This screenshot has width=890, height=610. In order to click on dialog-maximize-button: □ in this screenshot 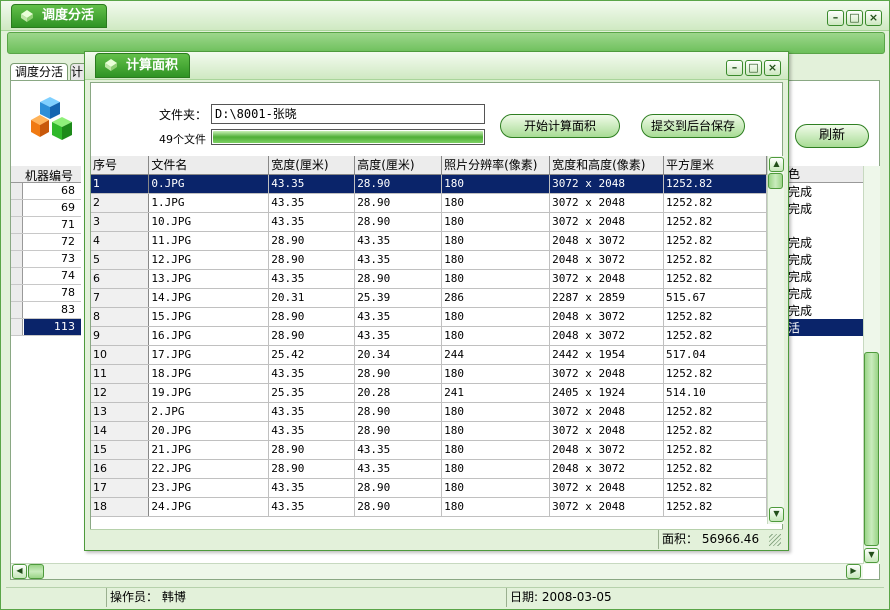, I will do `click(753, 68)`.